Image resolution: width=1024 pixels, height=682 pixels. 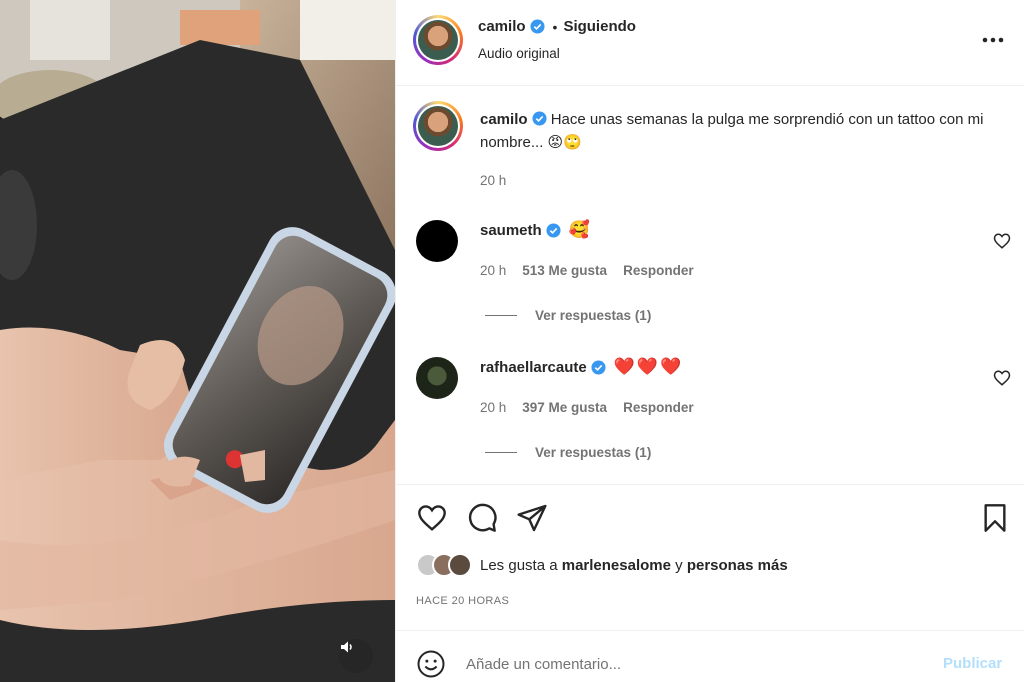 I want to click on comment-meta: 20 h 513 Me gusta Responder, so click(x=587, y=270).